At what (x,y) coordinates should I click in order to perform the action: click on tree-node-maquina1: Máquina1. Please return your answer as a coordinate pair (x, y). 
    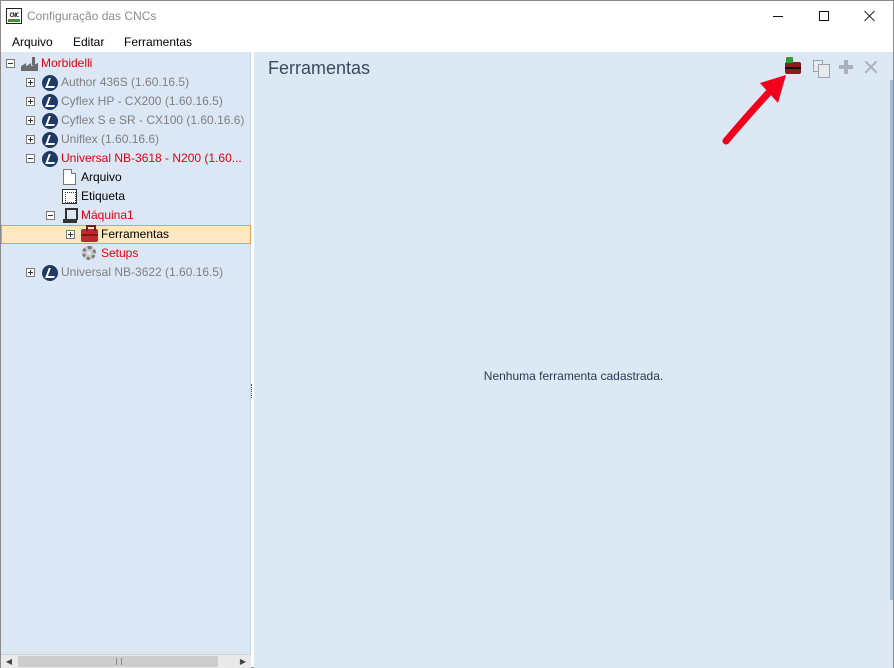
    Looking at the image, I should click on (126, 215).